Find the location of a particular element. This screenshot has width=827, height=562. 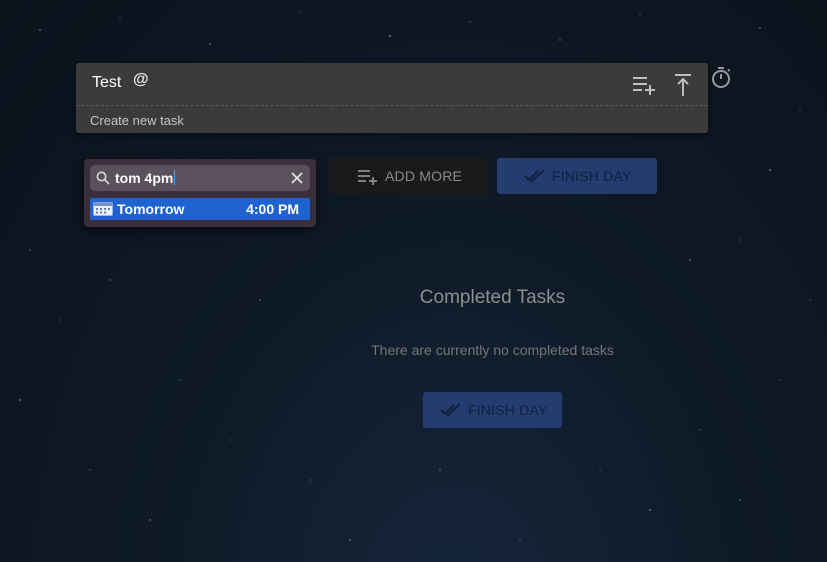

clear-icon is located at coordinates (297, 178).